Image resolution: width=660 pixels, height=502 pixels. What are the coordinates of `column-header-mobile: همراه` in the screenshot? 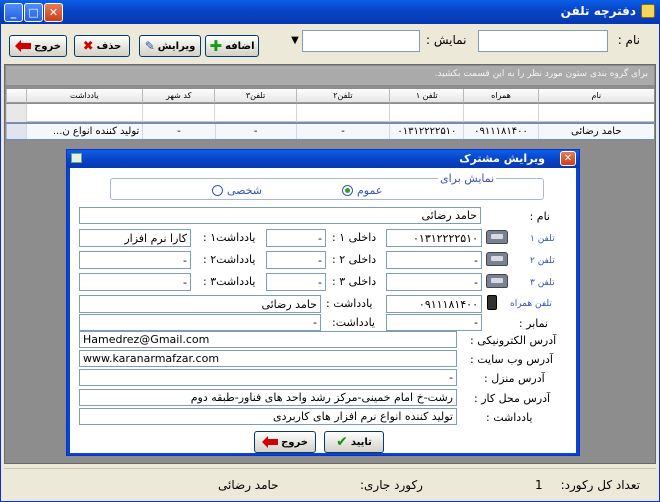 It's located at (500, 96).